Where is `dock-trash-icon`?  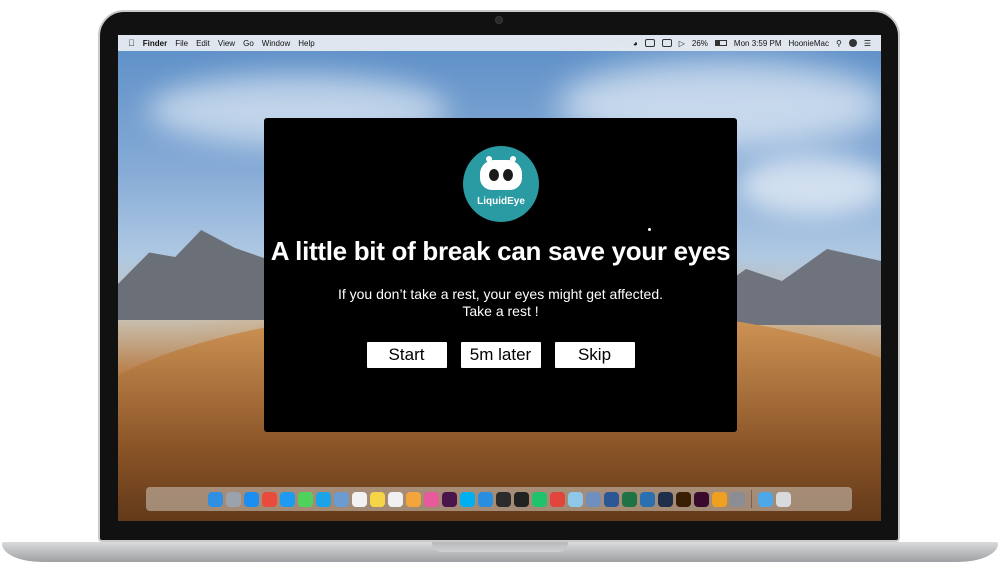
dock-trash-icon is located at coordinates (783, 499).